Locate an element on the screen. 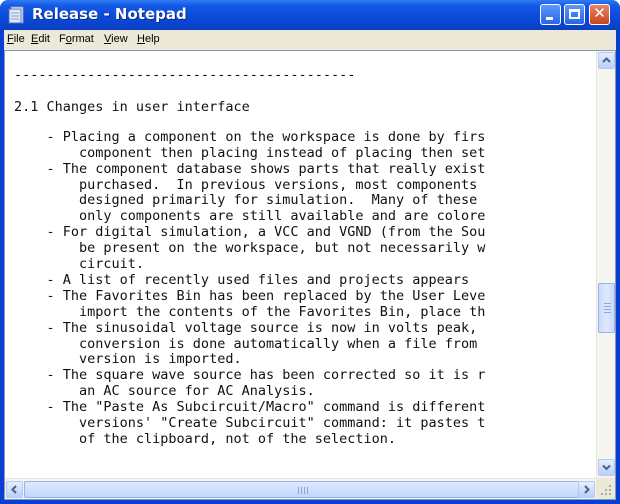 Image resolution: width=620 pixels, height=504 pixels. horizontal-scrollbar is located at coordinates (300, 488).